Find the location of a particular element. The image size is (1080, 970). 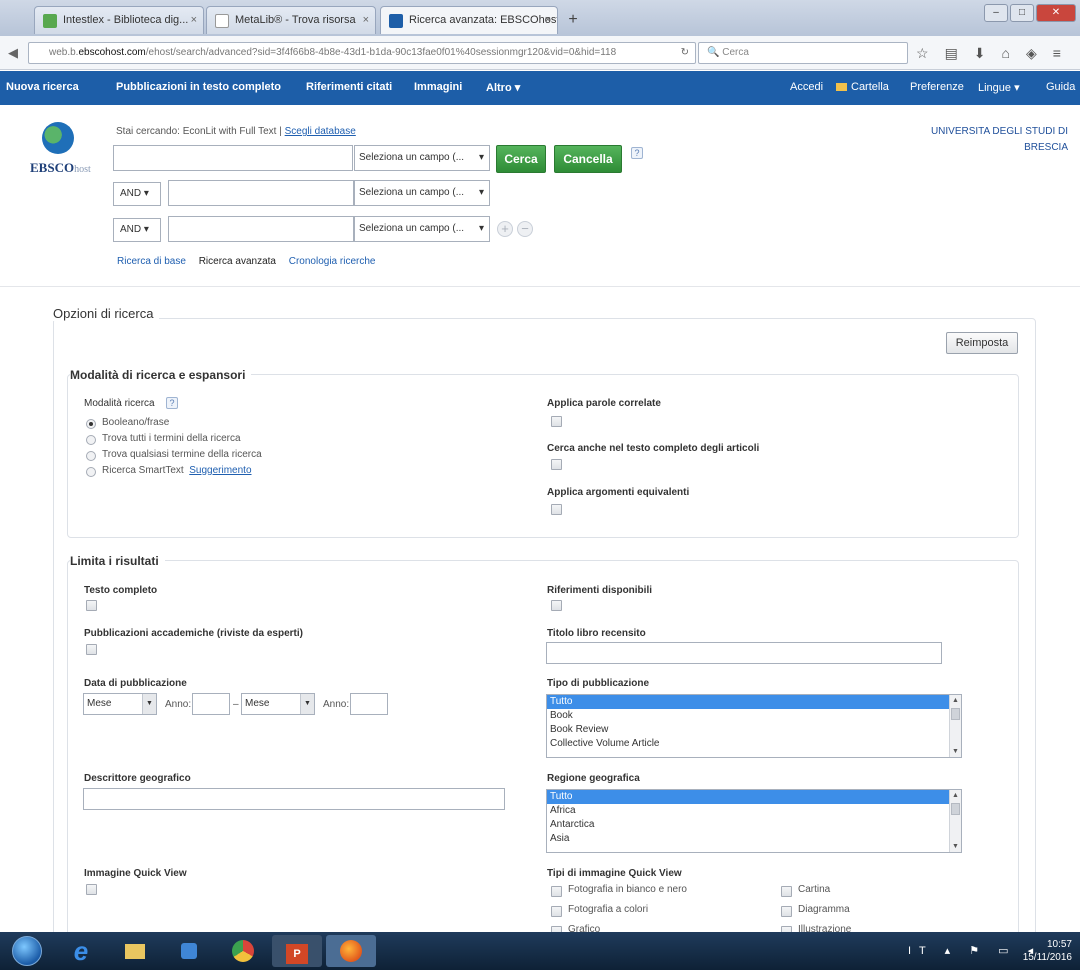

pocket-icon: ◈ is located at coordinates (1031, 53).